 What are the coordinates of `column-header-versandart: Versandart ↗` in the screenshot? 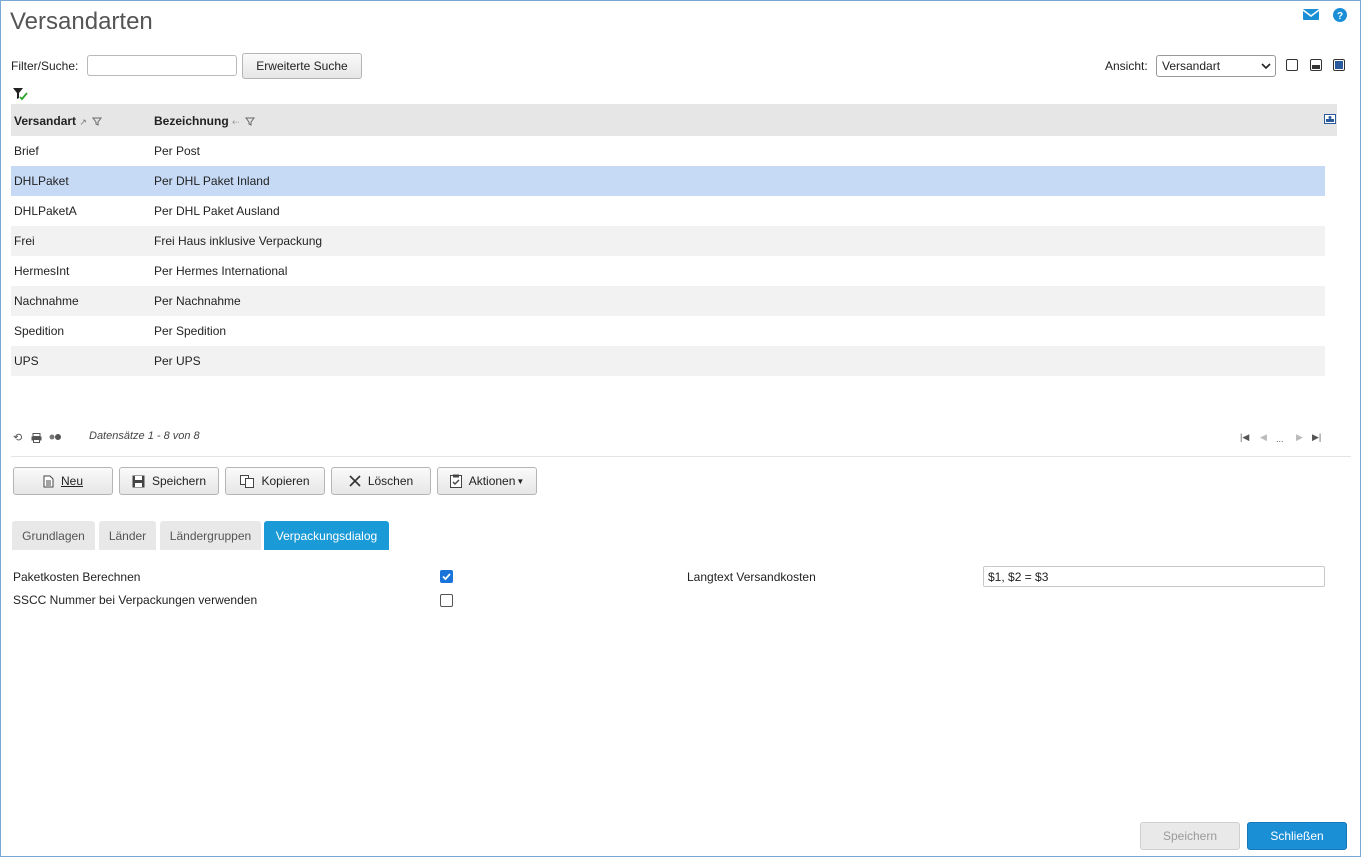 It's located at (58, 121).